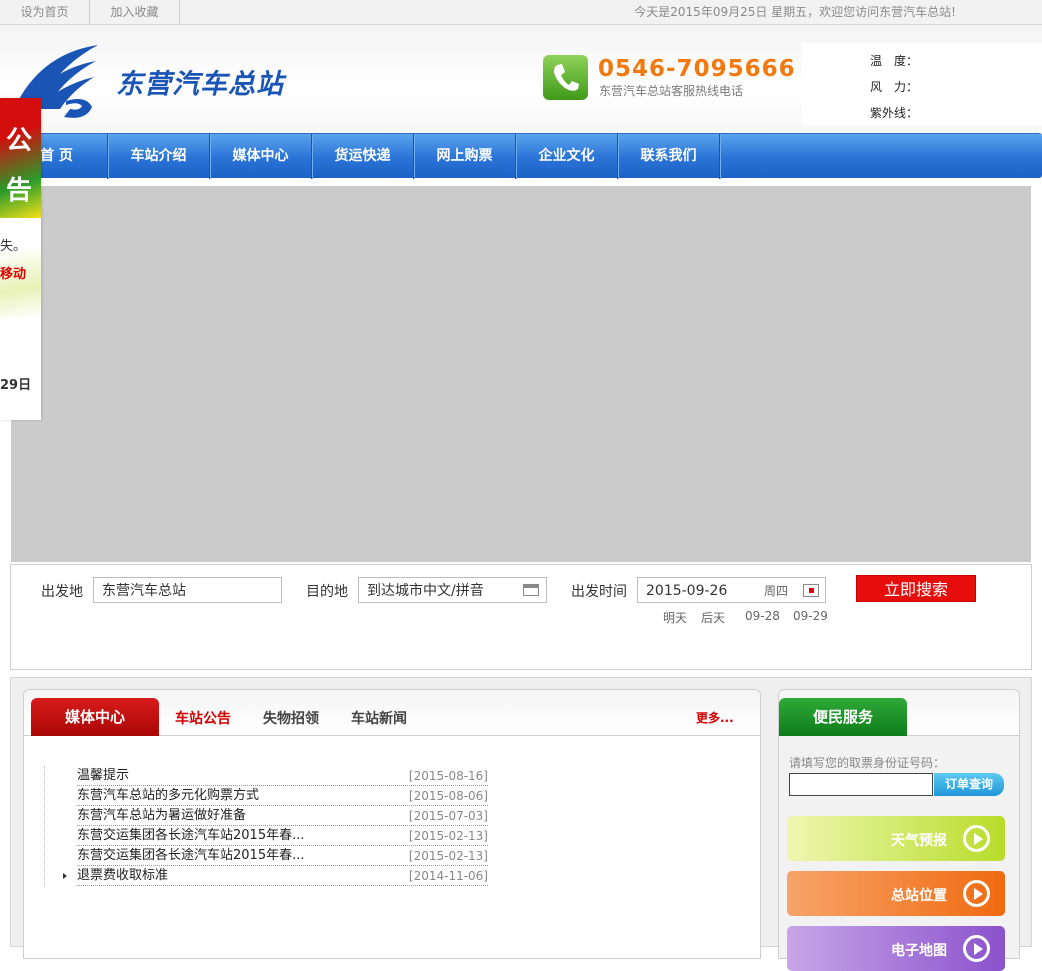  I want to click on depart-label: 出发地, so click(62, 592).